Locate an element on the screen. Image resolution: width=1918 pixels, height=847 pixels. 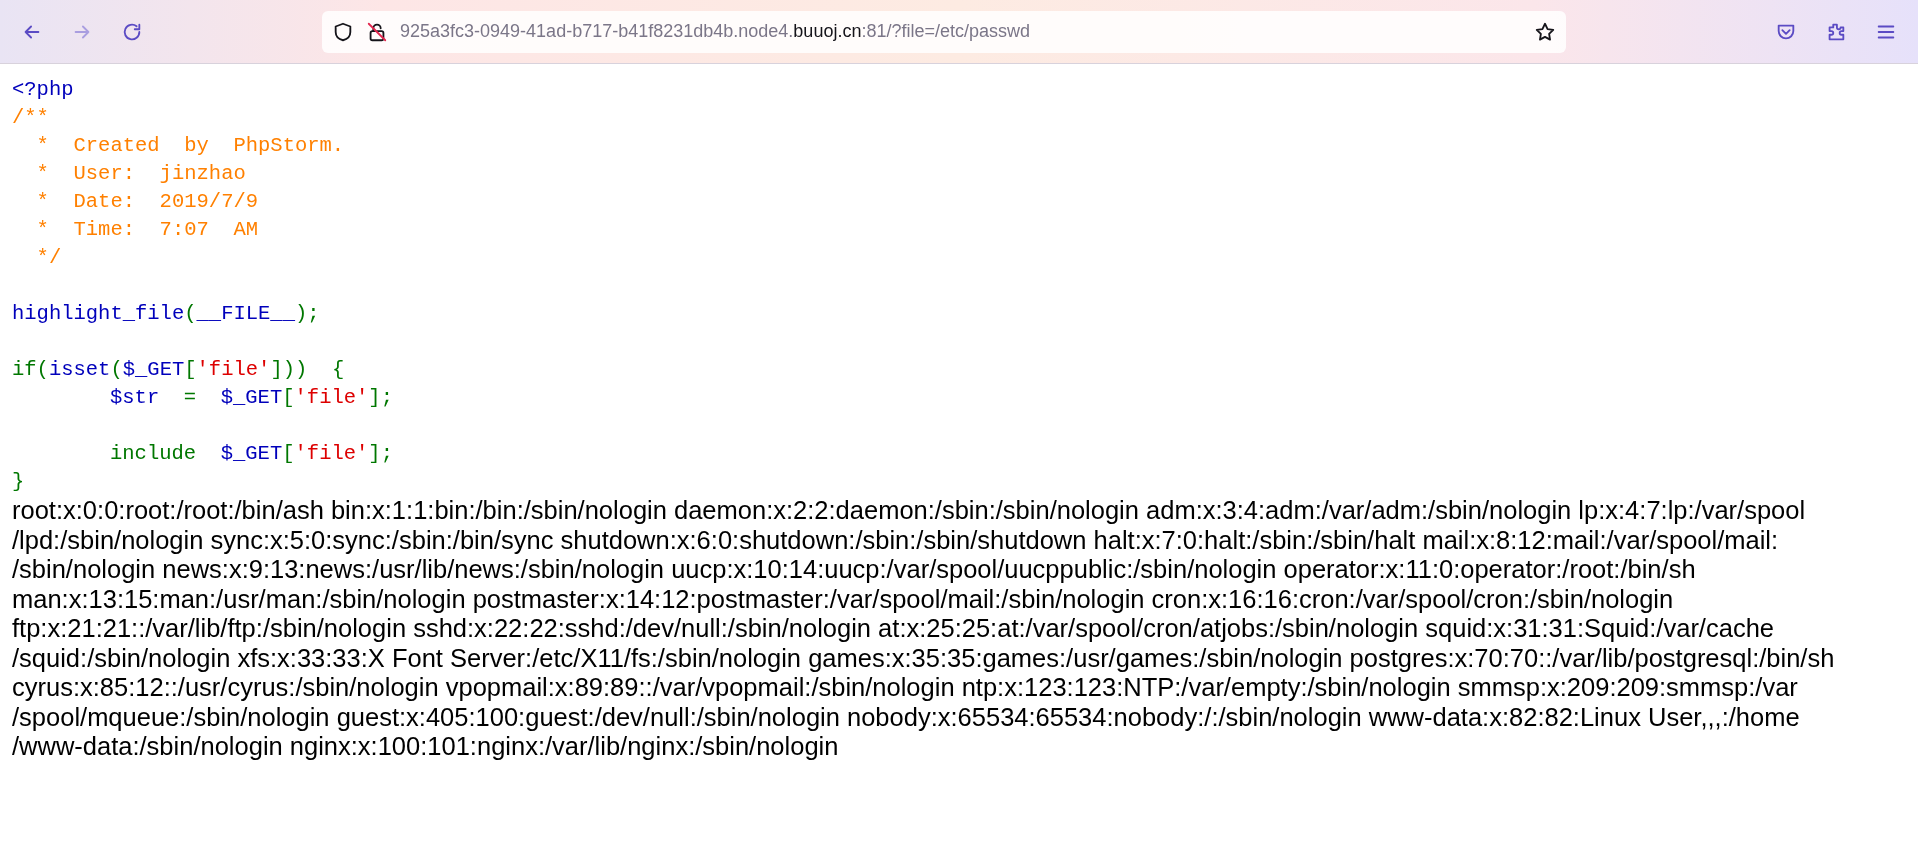
star-icon is located at coordinates (1545, 31).